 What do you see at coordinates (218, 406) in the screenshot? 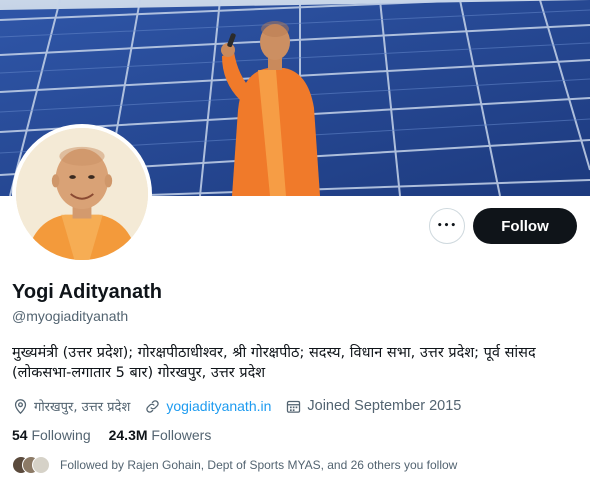
I see `website-link: yogiadityanath.in` at bounding box center [218, 406].